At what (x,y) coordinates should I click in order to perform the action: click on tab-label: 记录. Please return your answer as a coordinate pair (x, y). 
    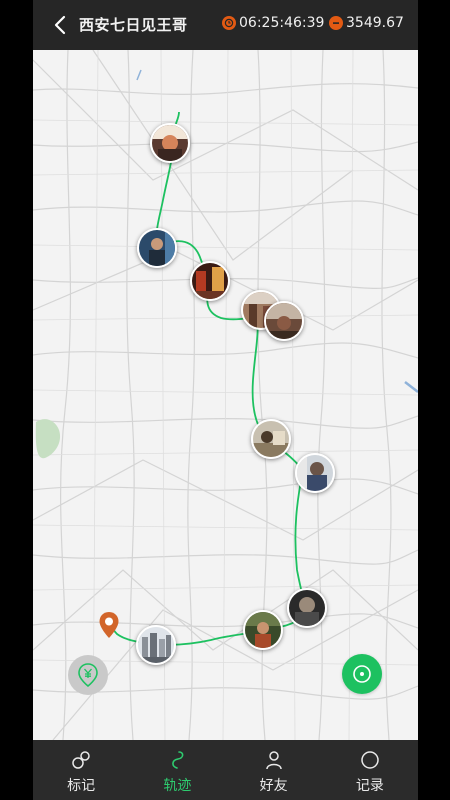
    Looking at the image, I should click on (369, 786).